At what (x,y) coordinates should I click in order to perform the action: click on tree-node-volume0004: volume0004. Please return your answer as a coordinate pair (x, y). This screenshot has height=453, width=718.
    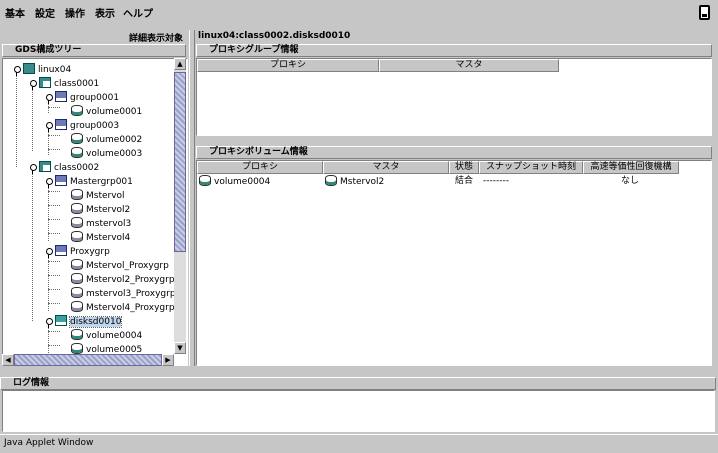
    Looking at the image, I should click on (106, 336).